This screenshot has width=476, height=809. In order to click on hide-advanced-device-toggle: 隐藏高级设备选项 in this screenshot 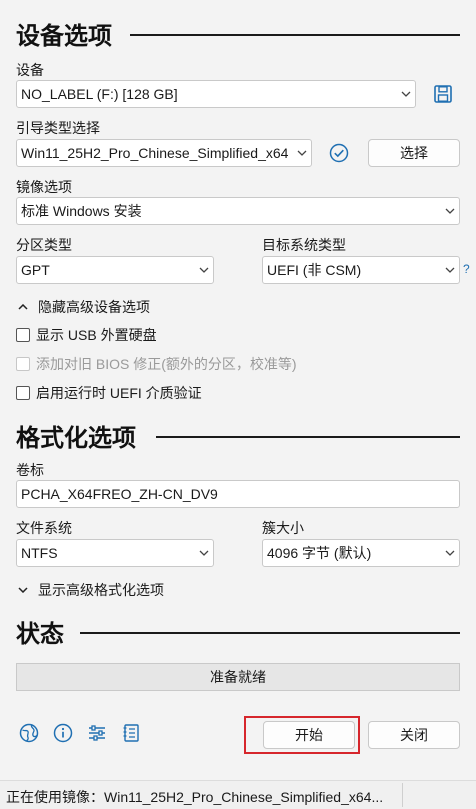, I will do `click(83, 307)`.